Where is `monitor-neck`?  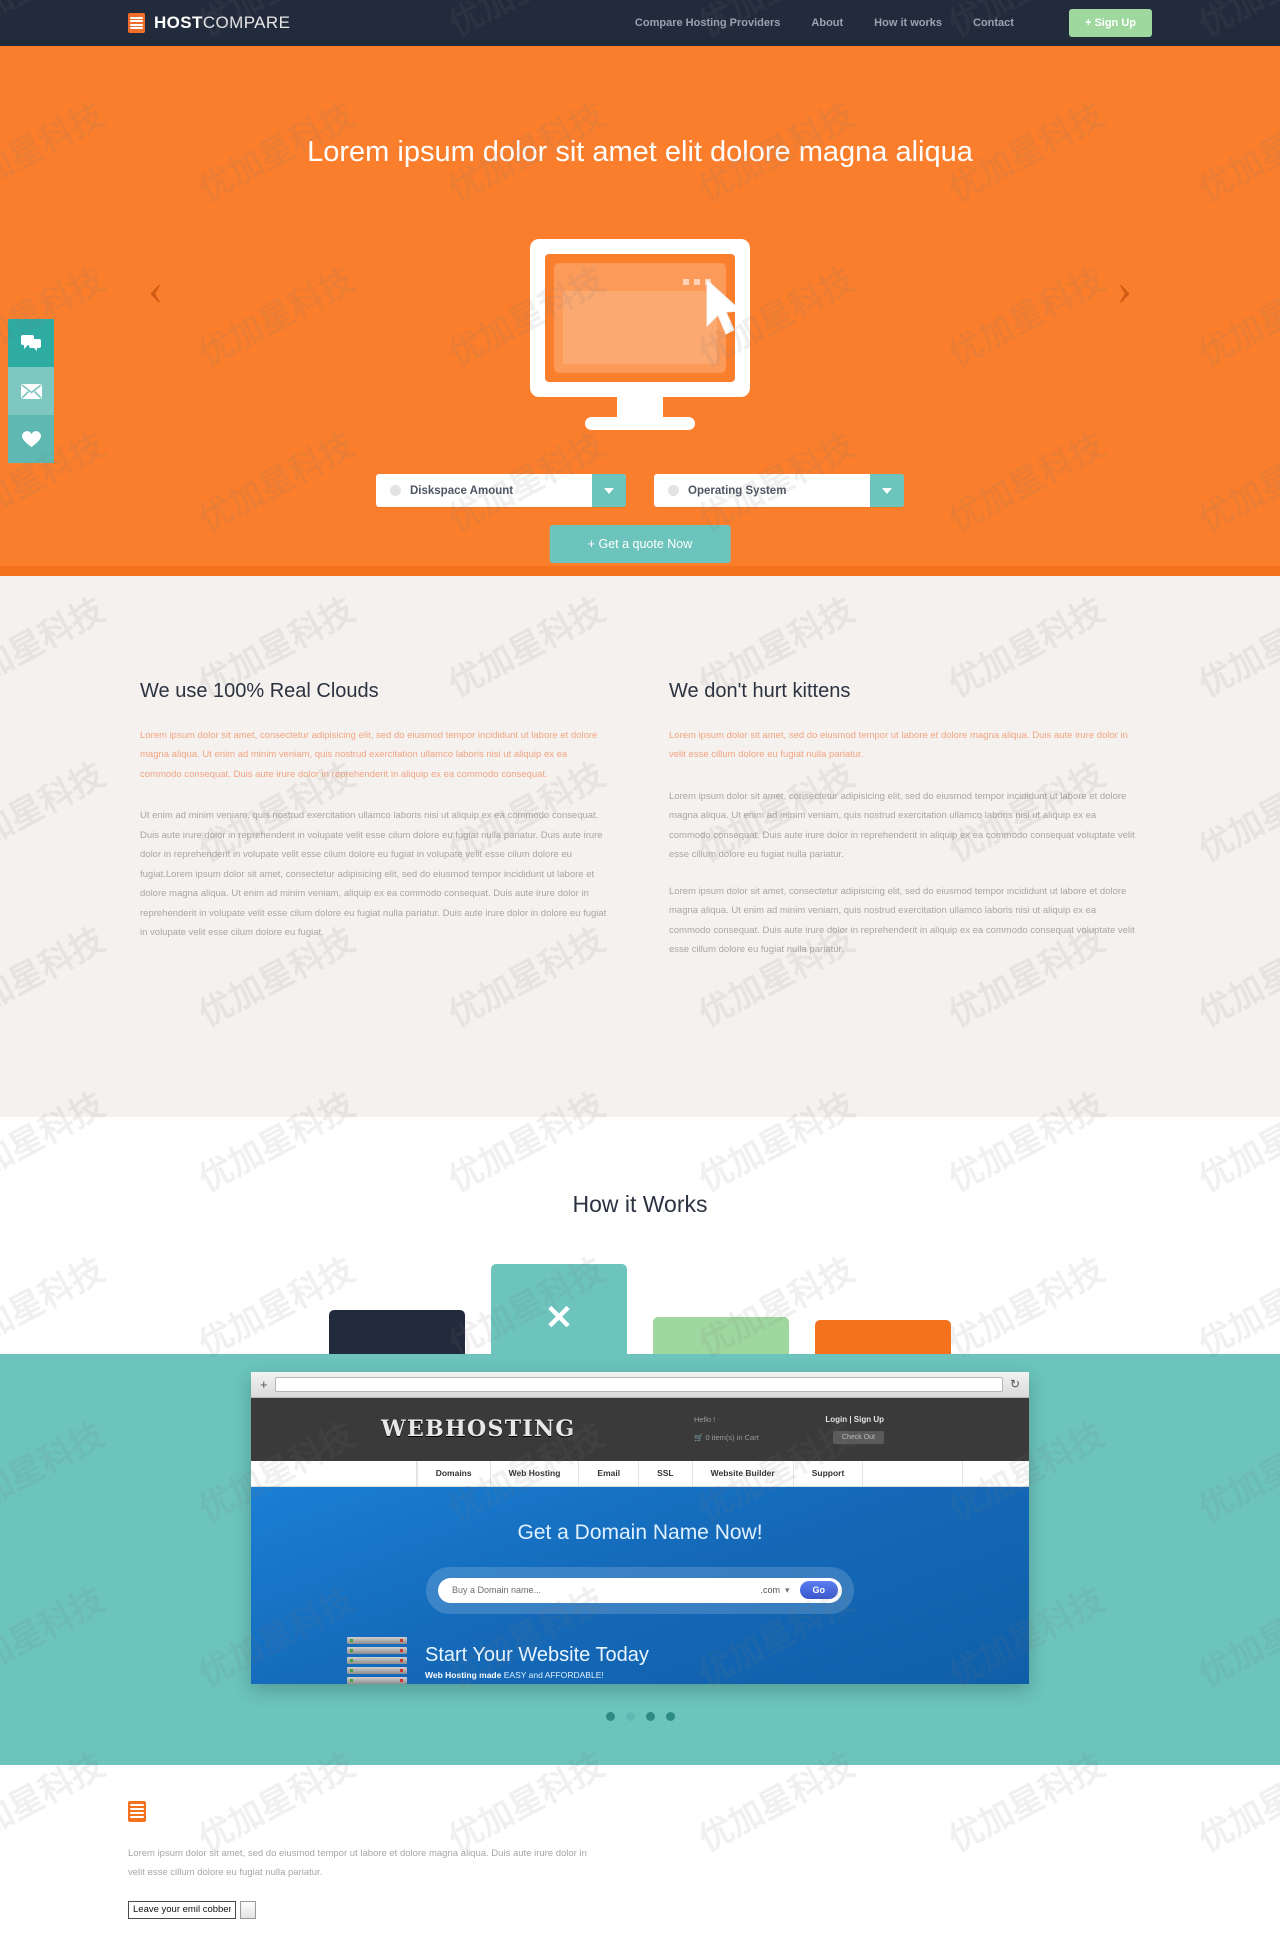
monitor-neck is located at coordinates (640, 407).